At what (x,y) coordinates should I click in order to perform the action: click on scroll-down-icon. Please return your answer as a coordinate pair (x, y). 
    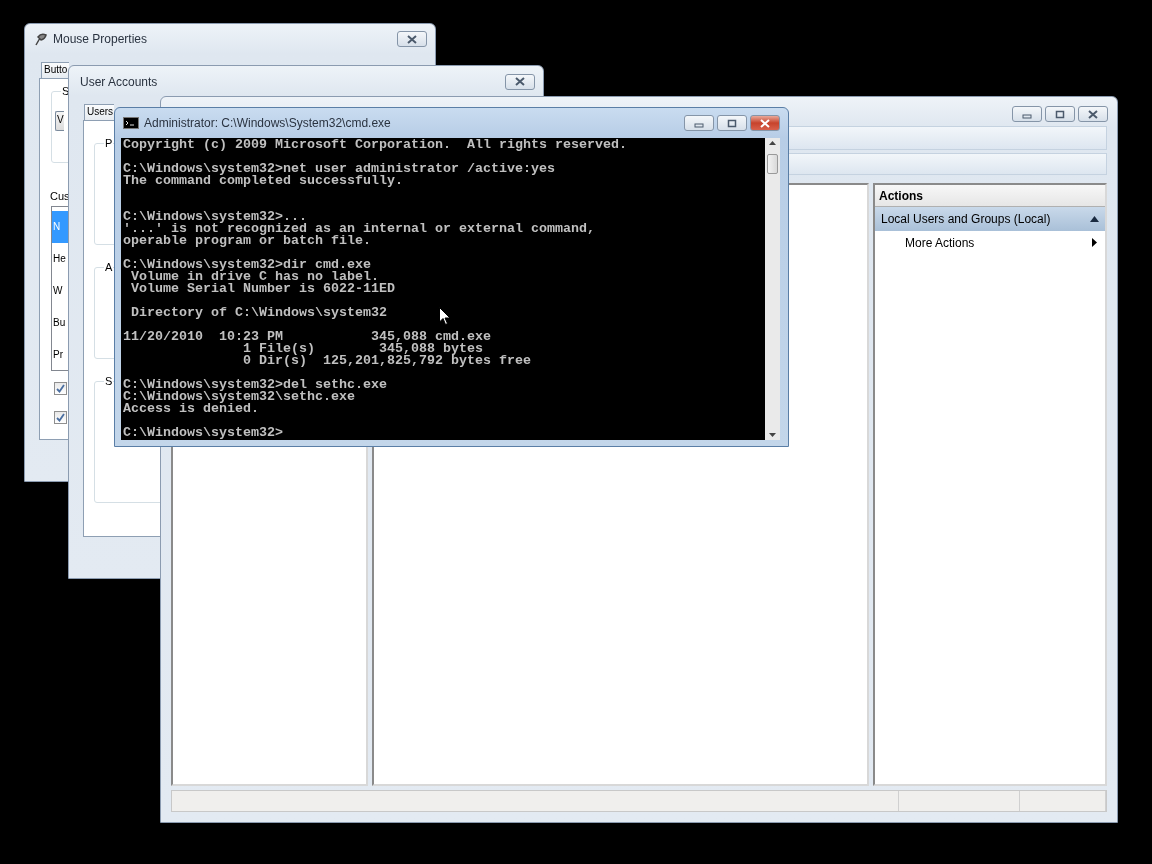
    Looking at the image, I should click on (772, 435).